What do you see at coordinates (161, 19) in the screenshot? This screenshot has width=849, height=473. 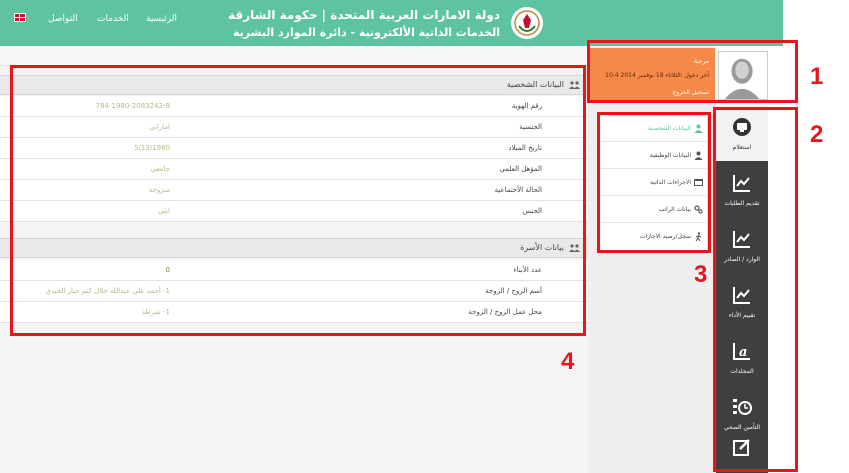 I see `nav-home: الرئيسية` at bounding box center [161, 19].